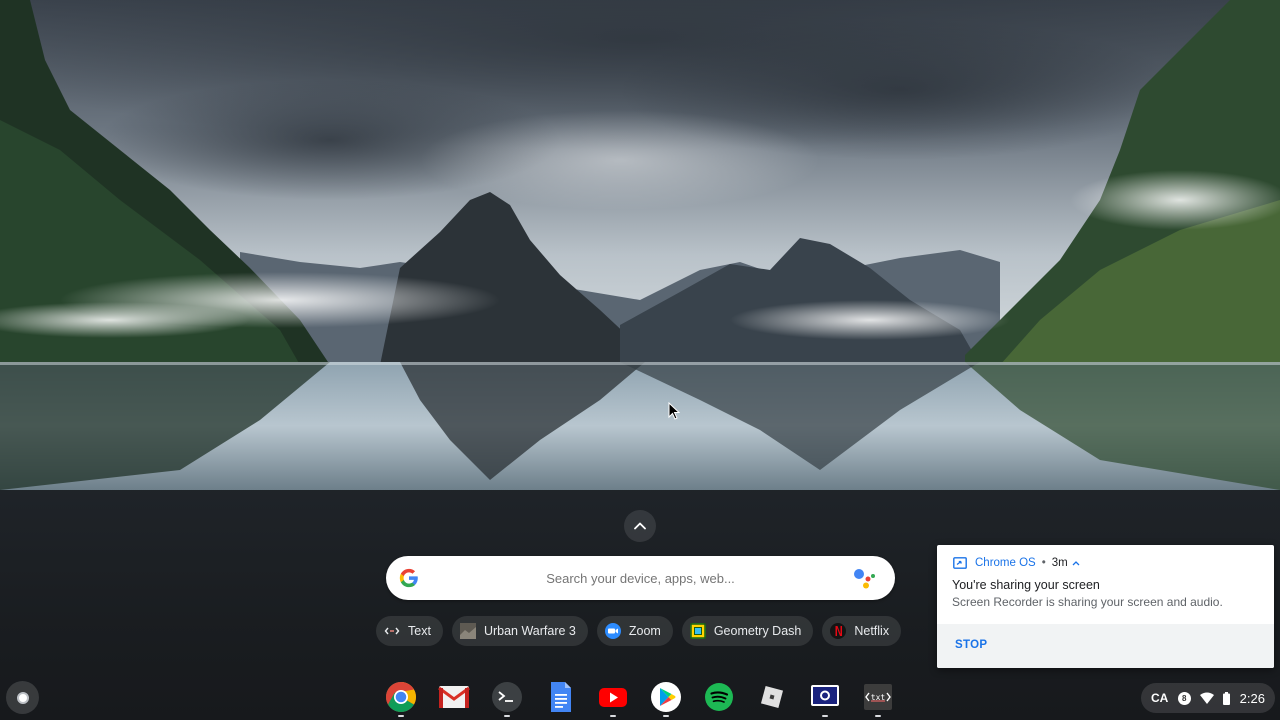 The image size is (1280, 720). I want to click on urban-warfare-icon, so click(467, 631).